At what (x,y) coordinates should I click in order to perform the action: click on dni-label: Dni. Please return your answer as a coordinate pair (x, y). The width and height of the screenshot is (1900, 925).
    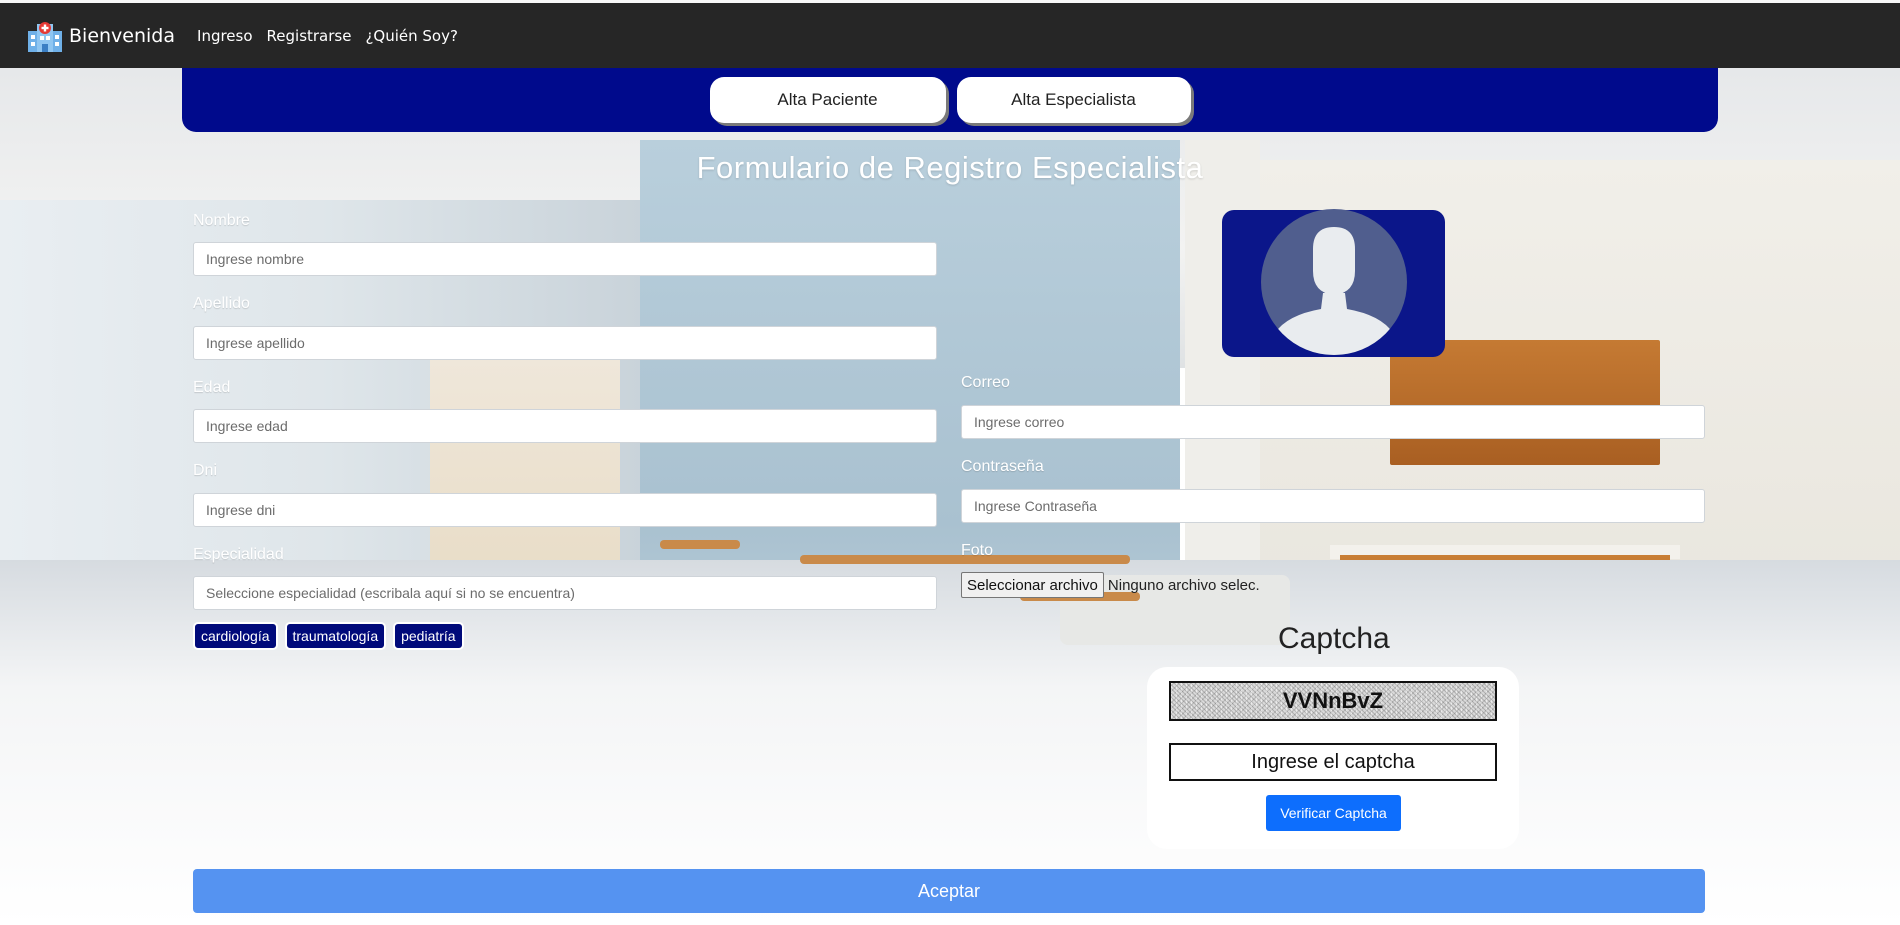
    Looking at the image, I should click on (205, 470).